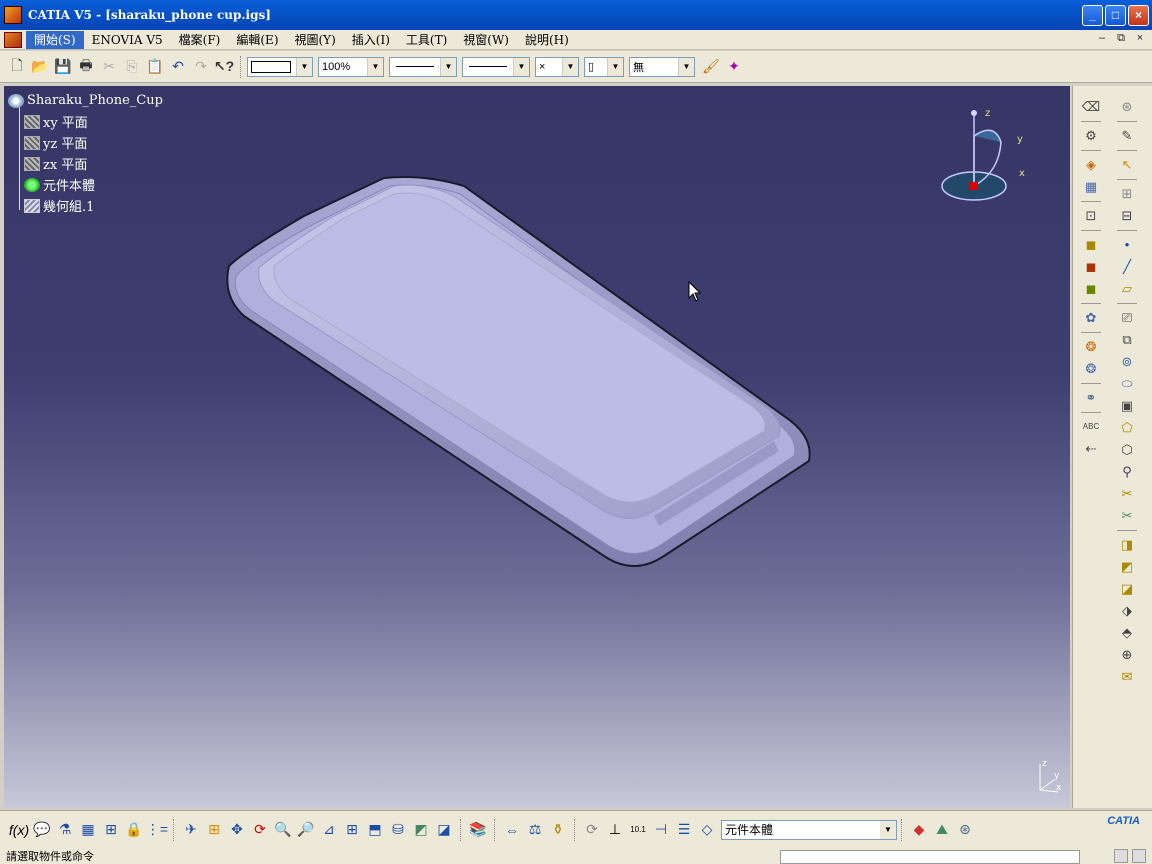 This screenshot has height=864, width=1152. I want to click on healing-icon: ⚲, so click(1127, 472).